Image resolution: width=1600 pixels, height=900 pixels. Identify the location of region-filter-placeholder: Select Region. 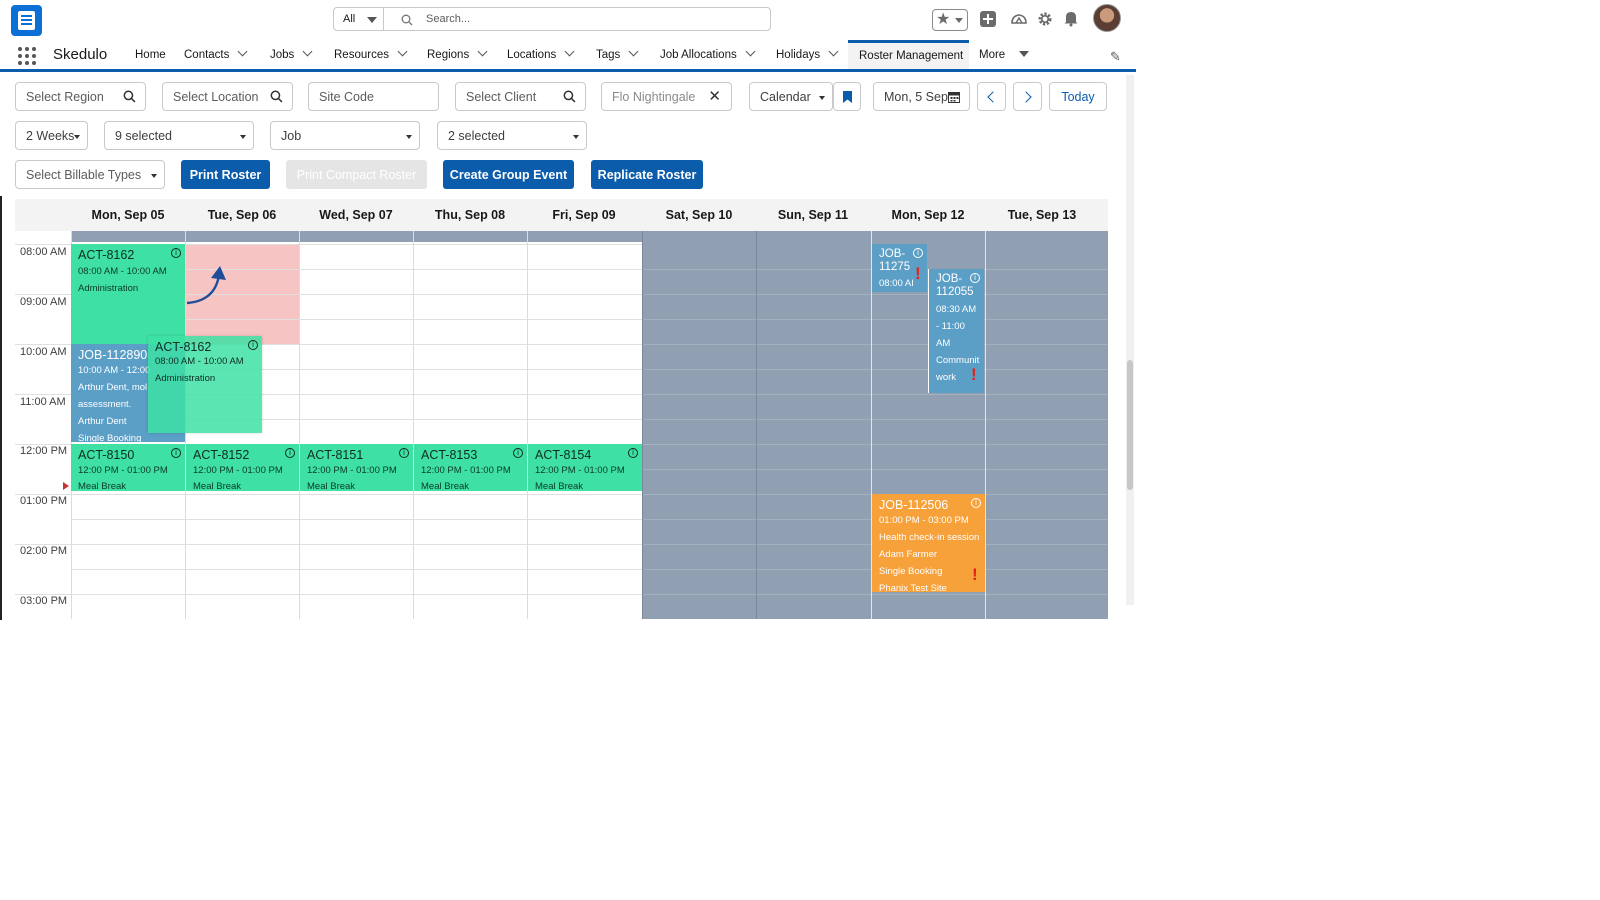
(65, 97).